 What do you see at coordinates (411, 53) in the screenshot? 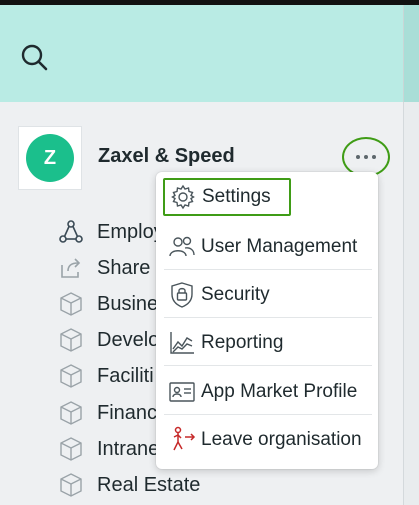
I see `header-scroll-area` at bounding box center [411, 53].